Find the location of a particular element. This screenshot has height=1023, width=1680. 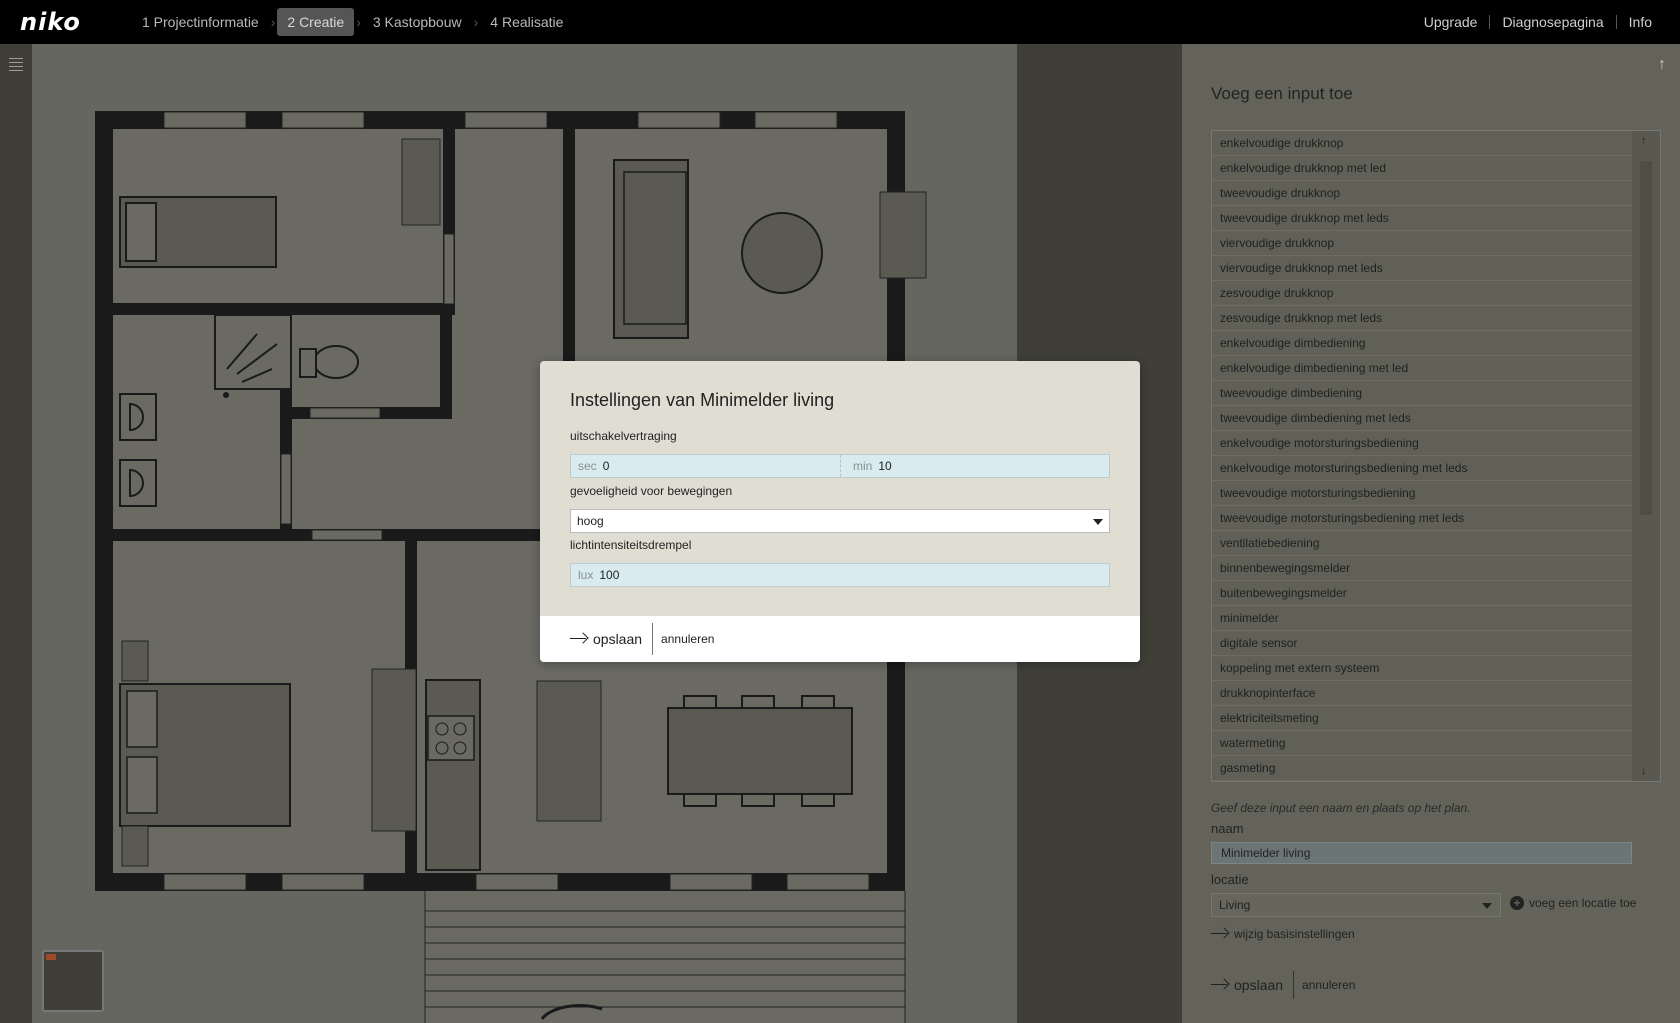

list-item: zesvoudige drukknop met leds is located at coordinates (1422, 318).